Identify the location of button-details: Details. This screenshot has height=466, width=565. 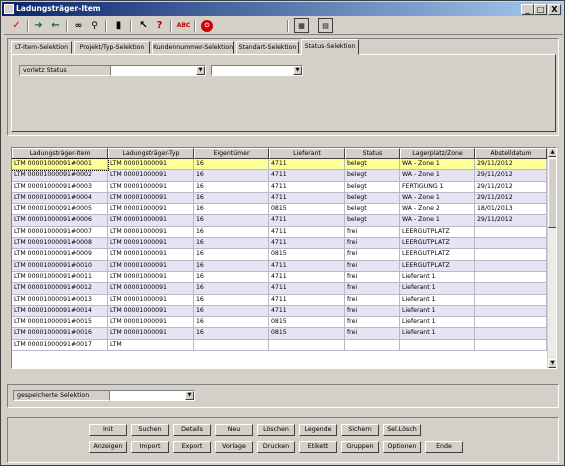
(192, 430).